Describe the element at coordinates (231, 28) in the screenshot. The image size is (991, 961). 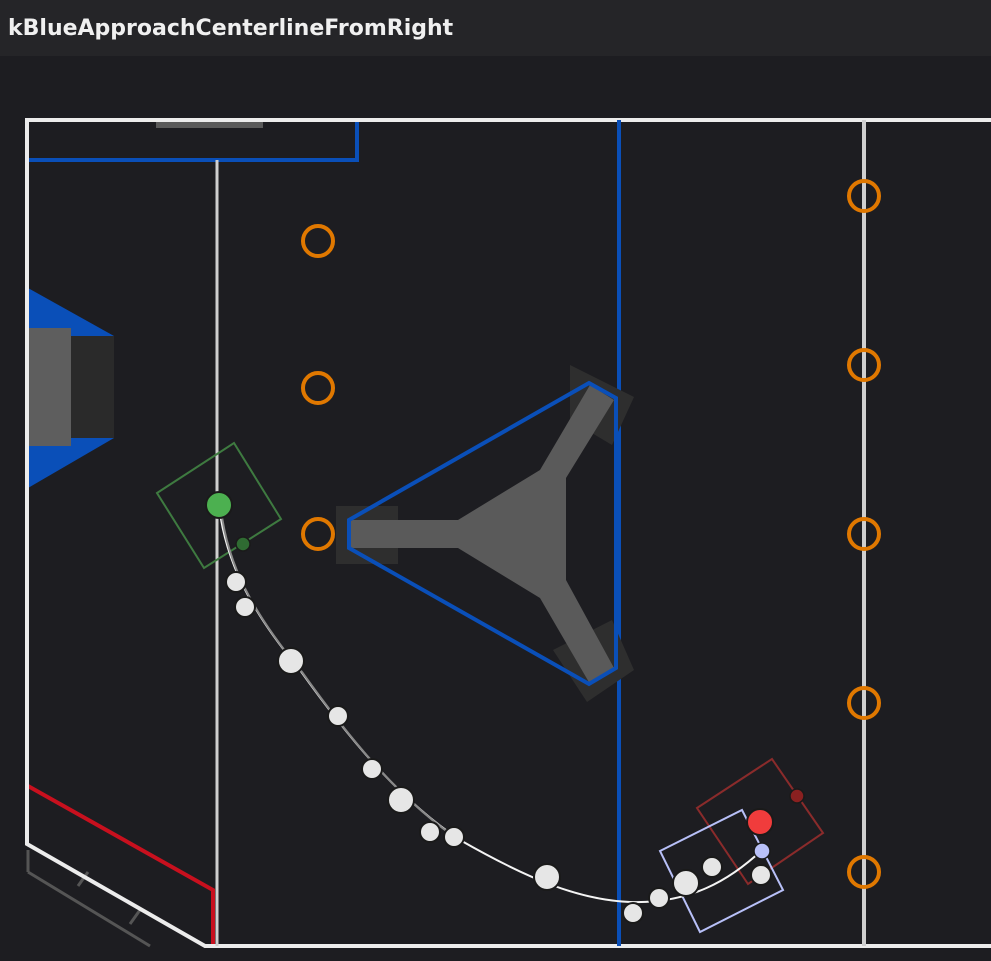
I see `path-title: kBlueApproachCenterlineFromRight` at that location.